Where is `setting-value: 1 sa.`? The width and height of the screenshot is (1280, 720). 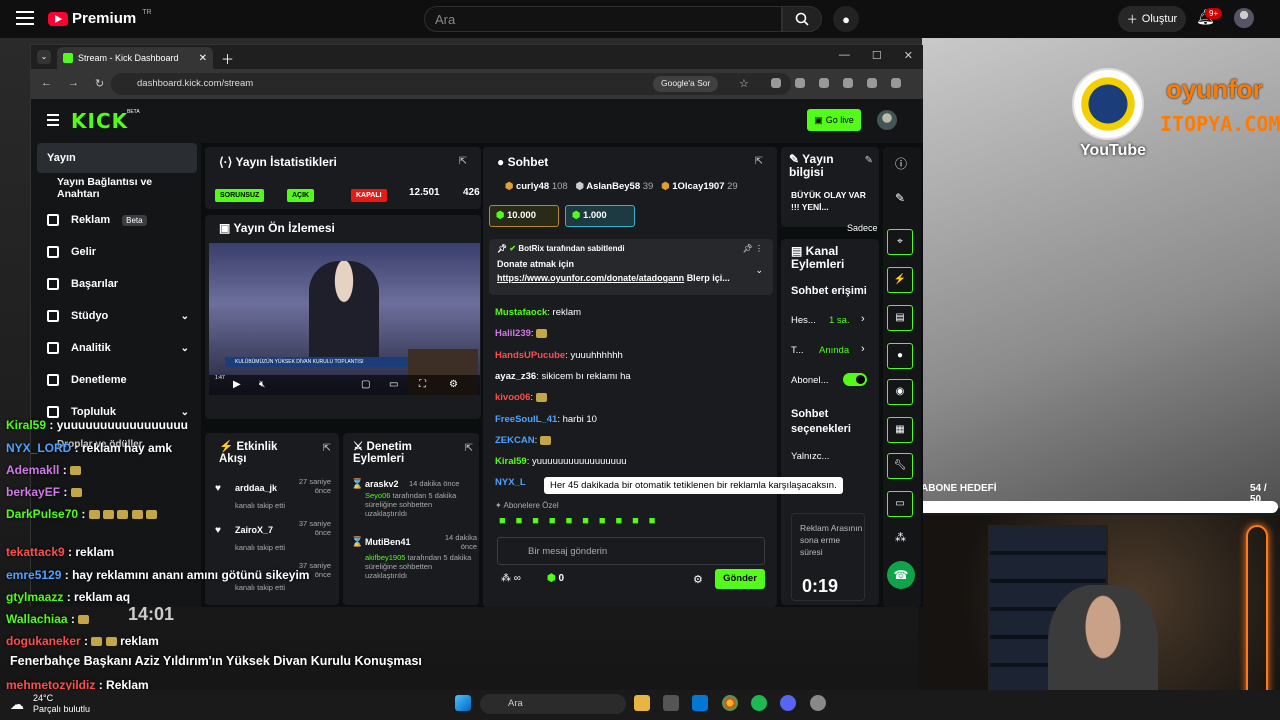 setting-value: 1 sa. is located at coordinates (839, 320).